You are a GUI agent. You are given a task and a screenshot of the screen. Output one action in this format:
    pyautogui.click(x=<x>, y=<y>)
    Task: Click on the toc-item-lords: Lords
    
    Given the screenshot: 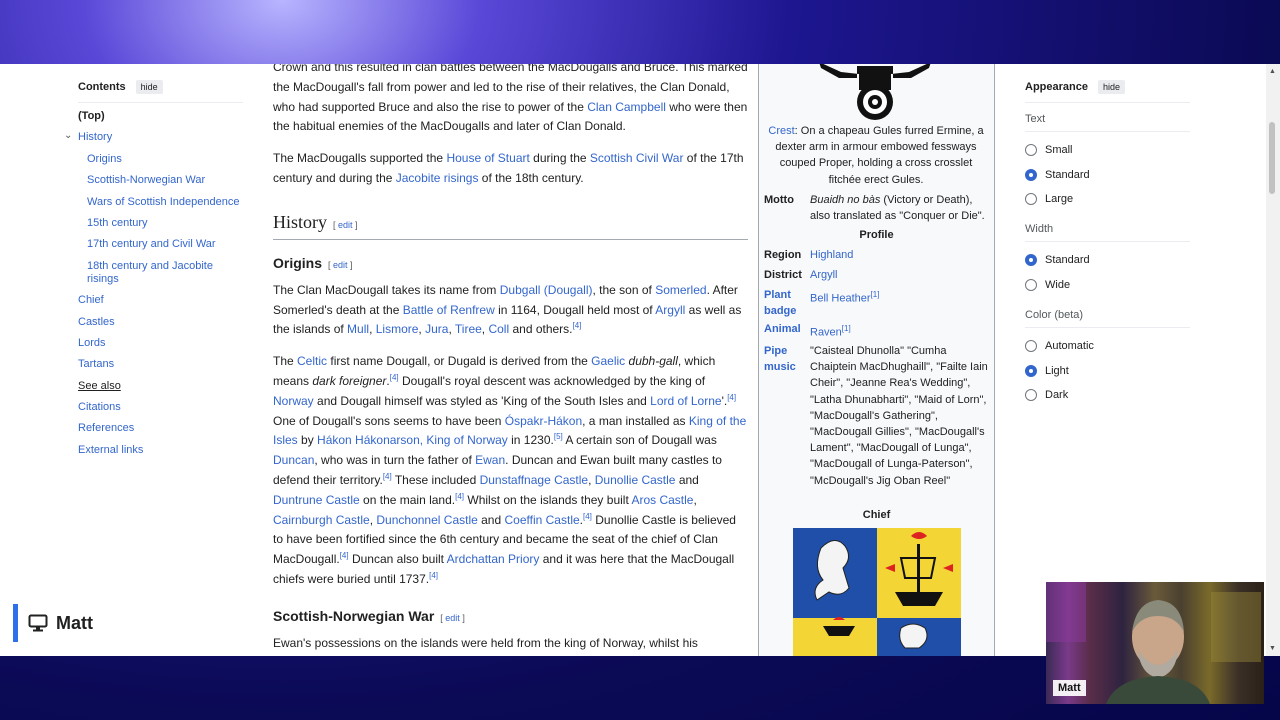 What is the action you would take?
    pyautogui.click(x=160, y=343)
    